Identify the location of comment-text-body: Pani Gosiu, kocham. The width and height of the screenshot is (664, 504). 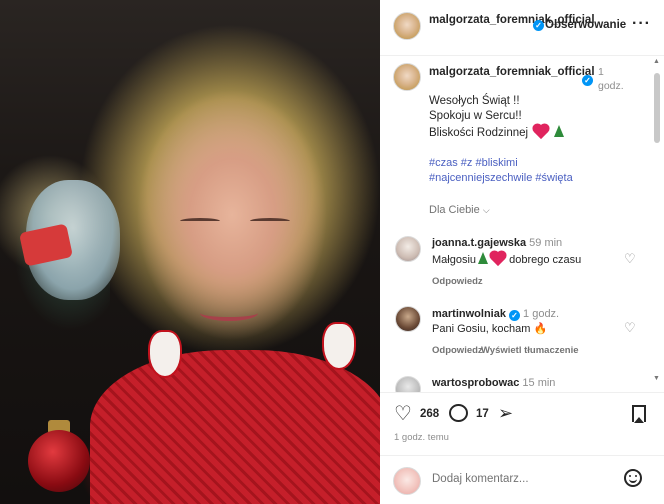
(481, 329).